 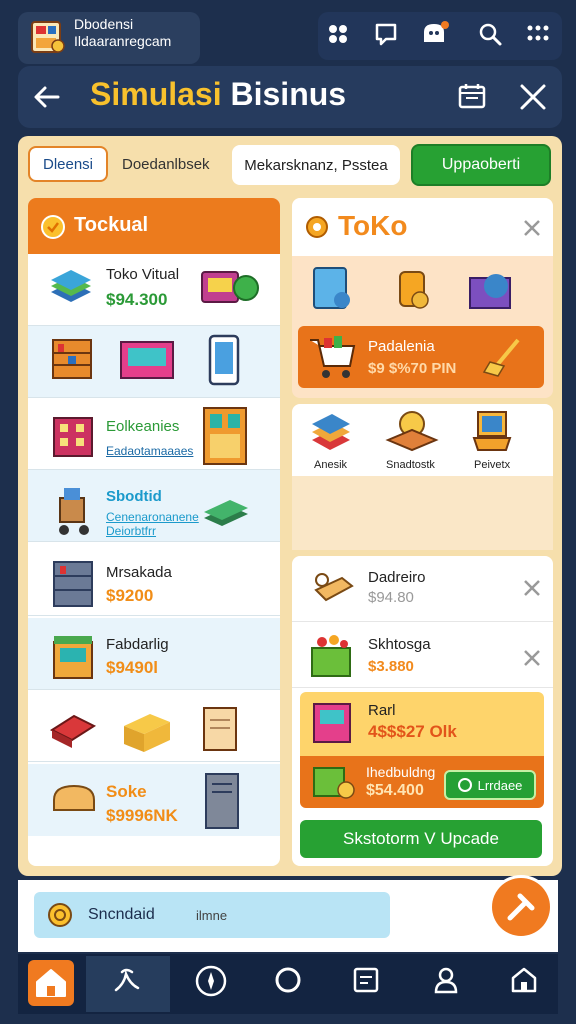 I want to click on item-sub: Eadaotamaaaes, so click(x=150, y=451).